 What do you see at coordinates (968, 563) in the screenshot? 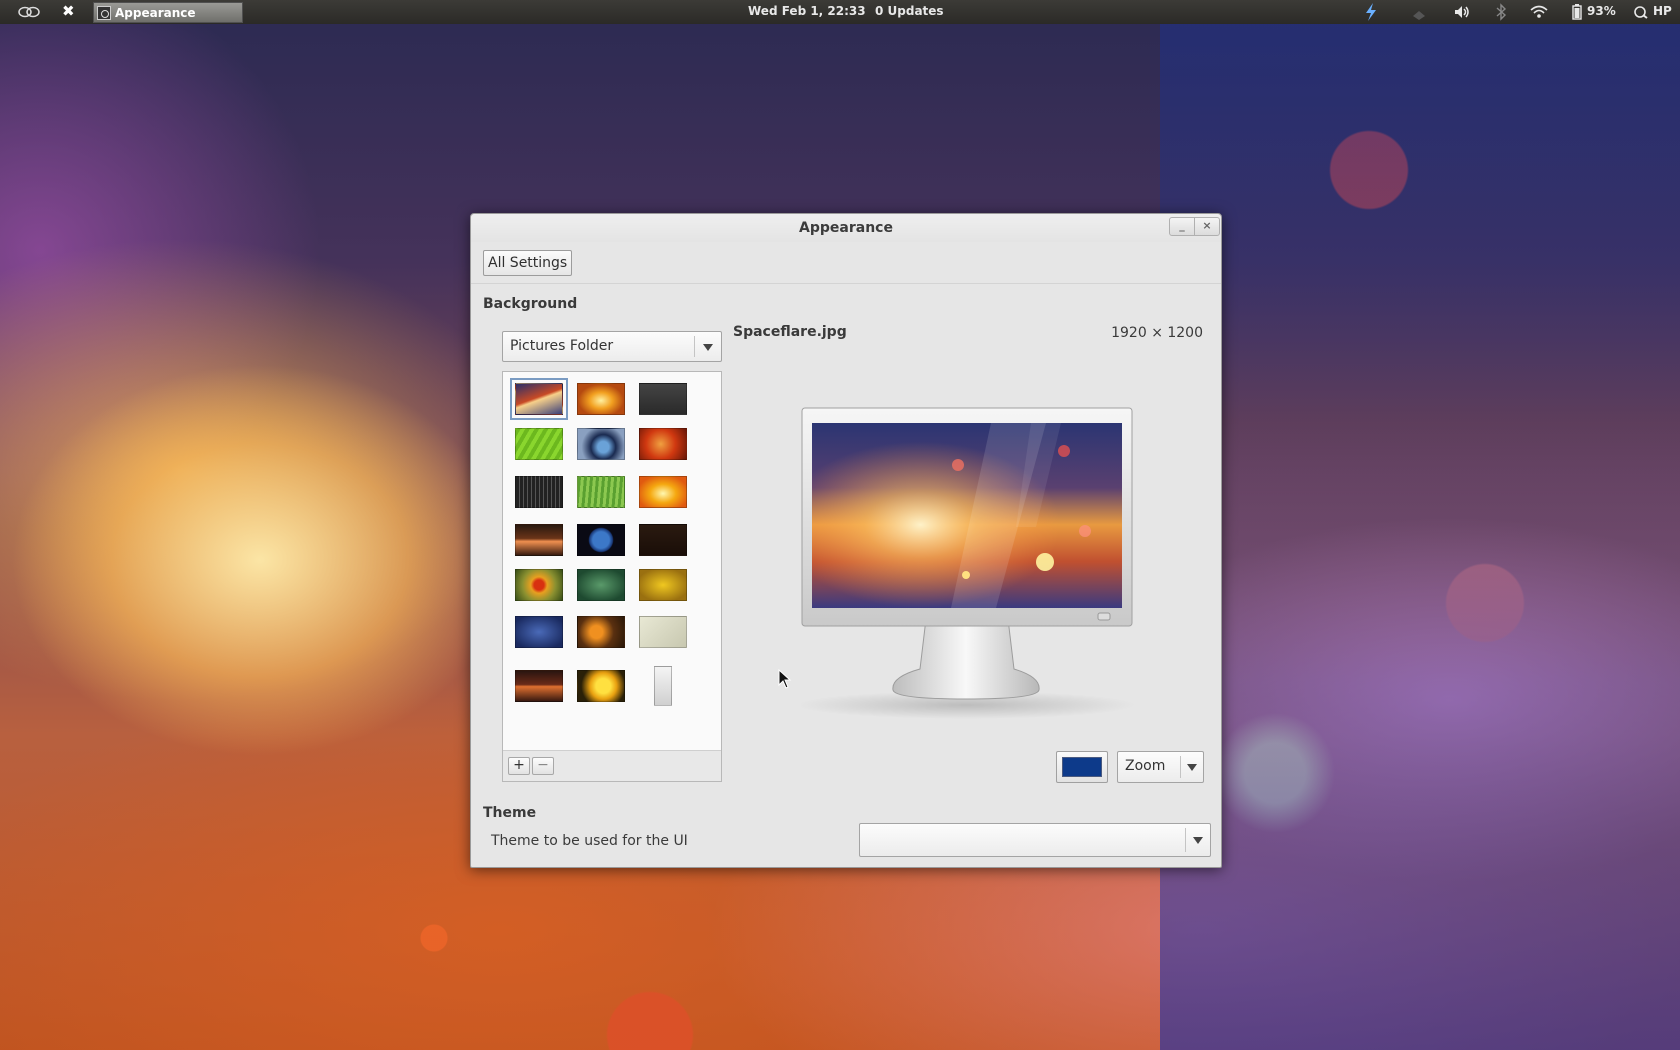
I see `wallpaper-preview-monitor` at bounding box center [968, 563].